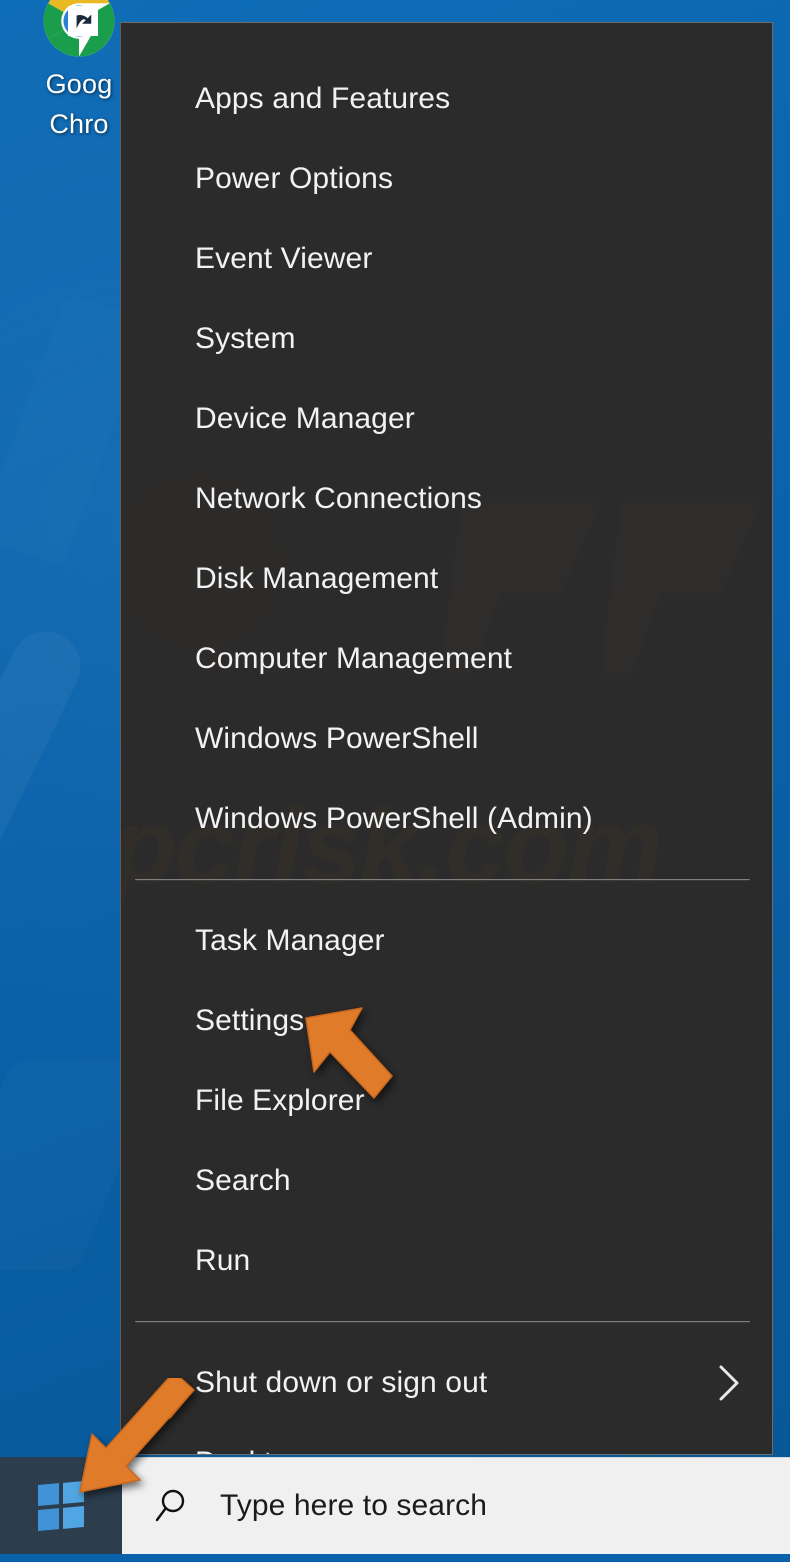 The height and width of the screenshot is (1562, 790). What do you see at coordinates (446, 179) in the screenshot?
I see `menu-item-power-options: Power Options` at bounding box center [446, 179].